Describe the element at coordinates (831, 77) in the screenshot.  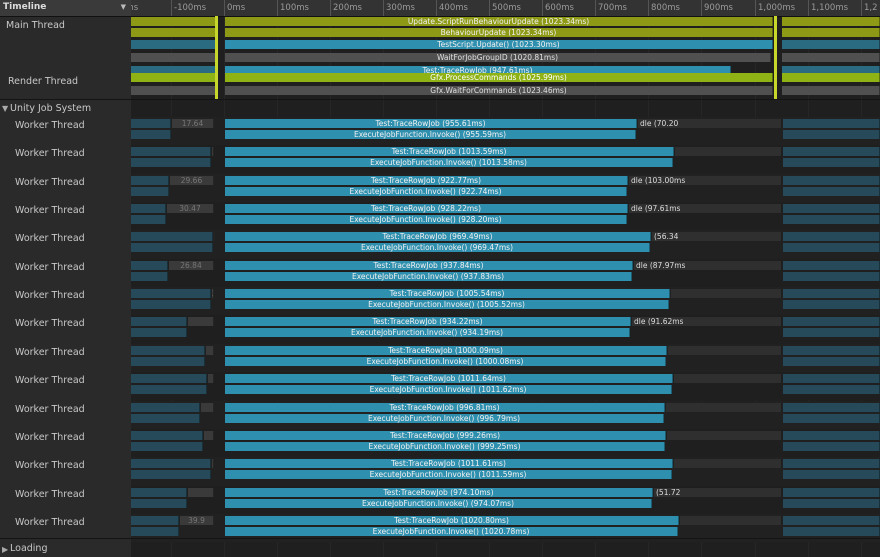
I see `render-next-bar` at that location.